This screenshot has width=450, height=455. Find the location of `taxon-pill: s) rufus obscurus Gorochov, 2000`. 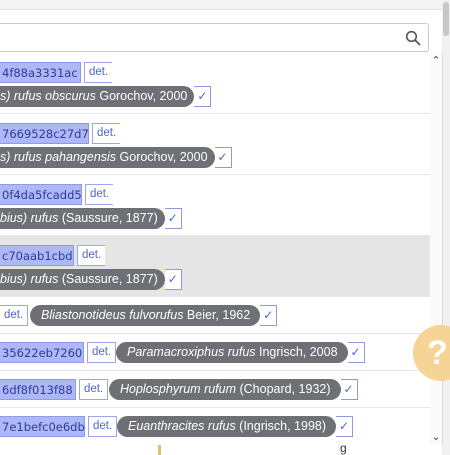

taxon-pill: s) rufus obscurus Gorochov, 2000 is located at coordinates (97, 96).